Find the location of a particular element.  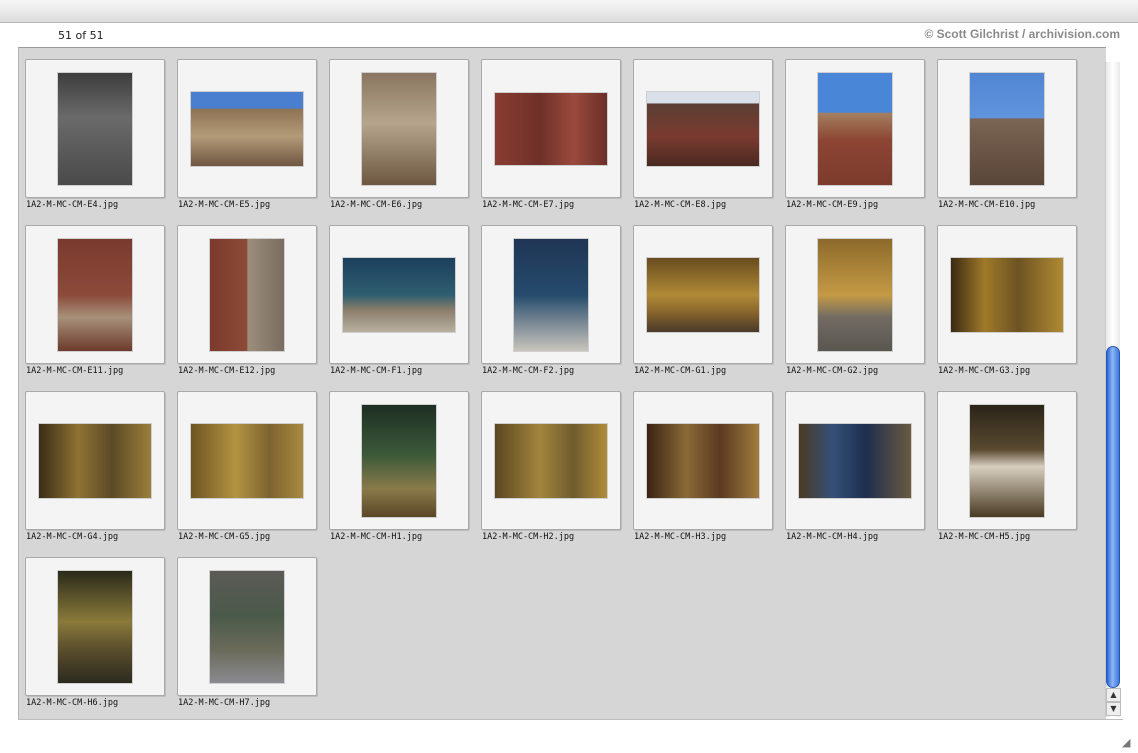

copyright-credit: © Scott Gilchrist / archivision.com is located at coordinates (1022, 34).